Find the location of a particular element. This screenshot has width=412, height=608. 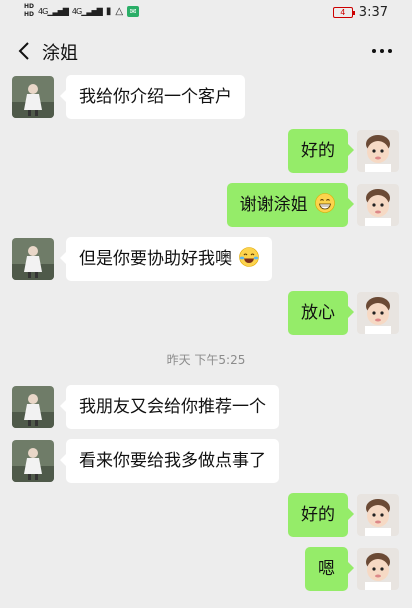

hd-label-1: HD is located at coordinates (29, 6).